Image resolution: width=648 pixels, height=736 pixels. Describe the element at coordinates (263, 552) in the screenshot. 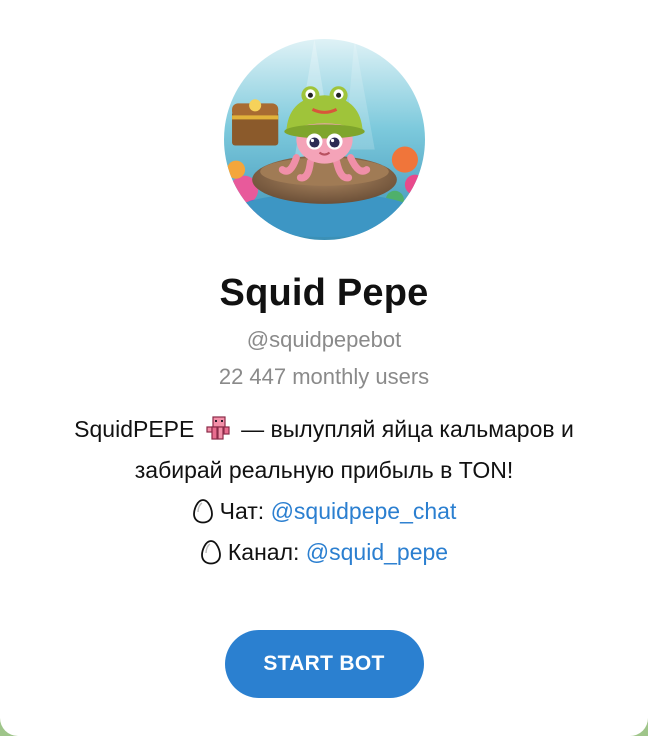

I see `channel-label: Канал:` at that location.